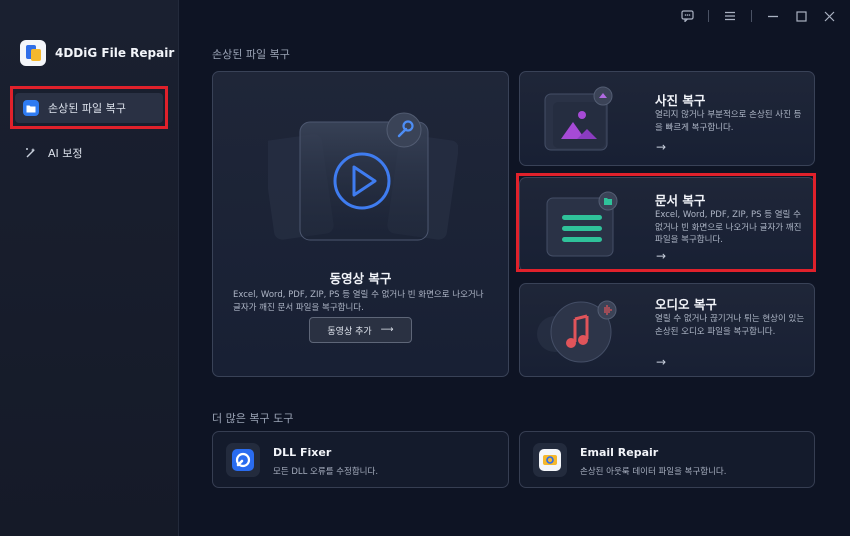  Describe the element at coordinates (363, 176) in the screenshot. I see `video-illustration` at that location.